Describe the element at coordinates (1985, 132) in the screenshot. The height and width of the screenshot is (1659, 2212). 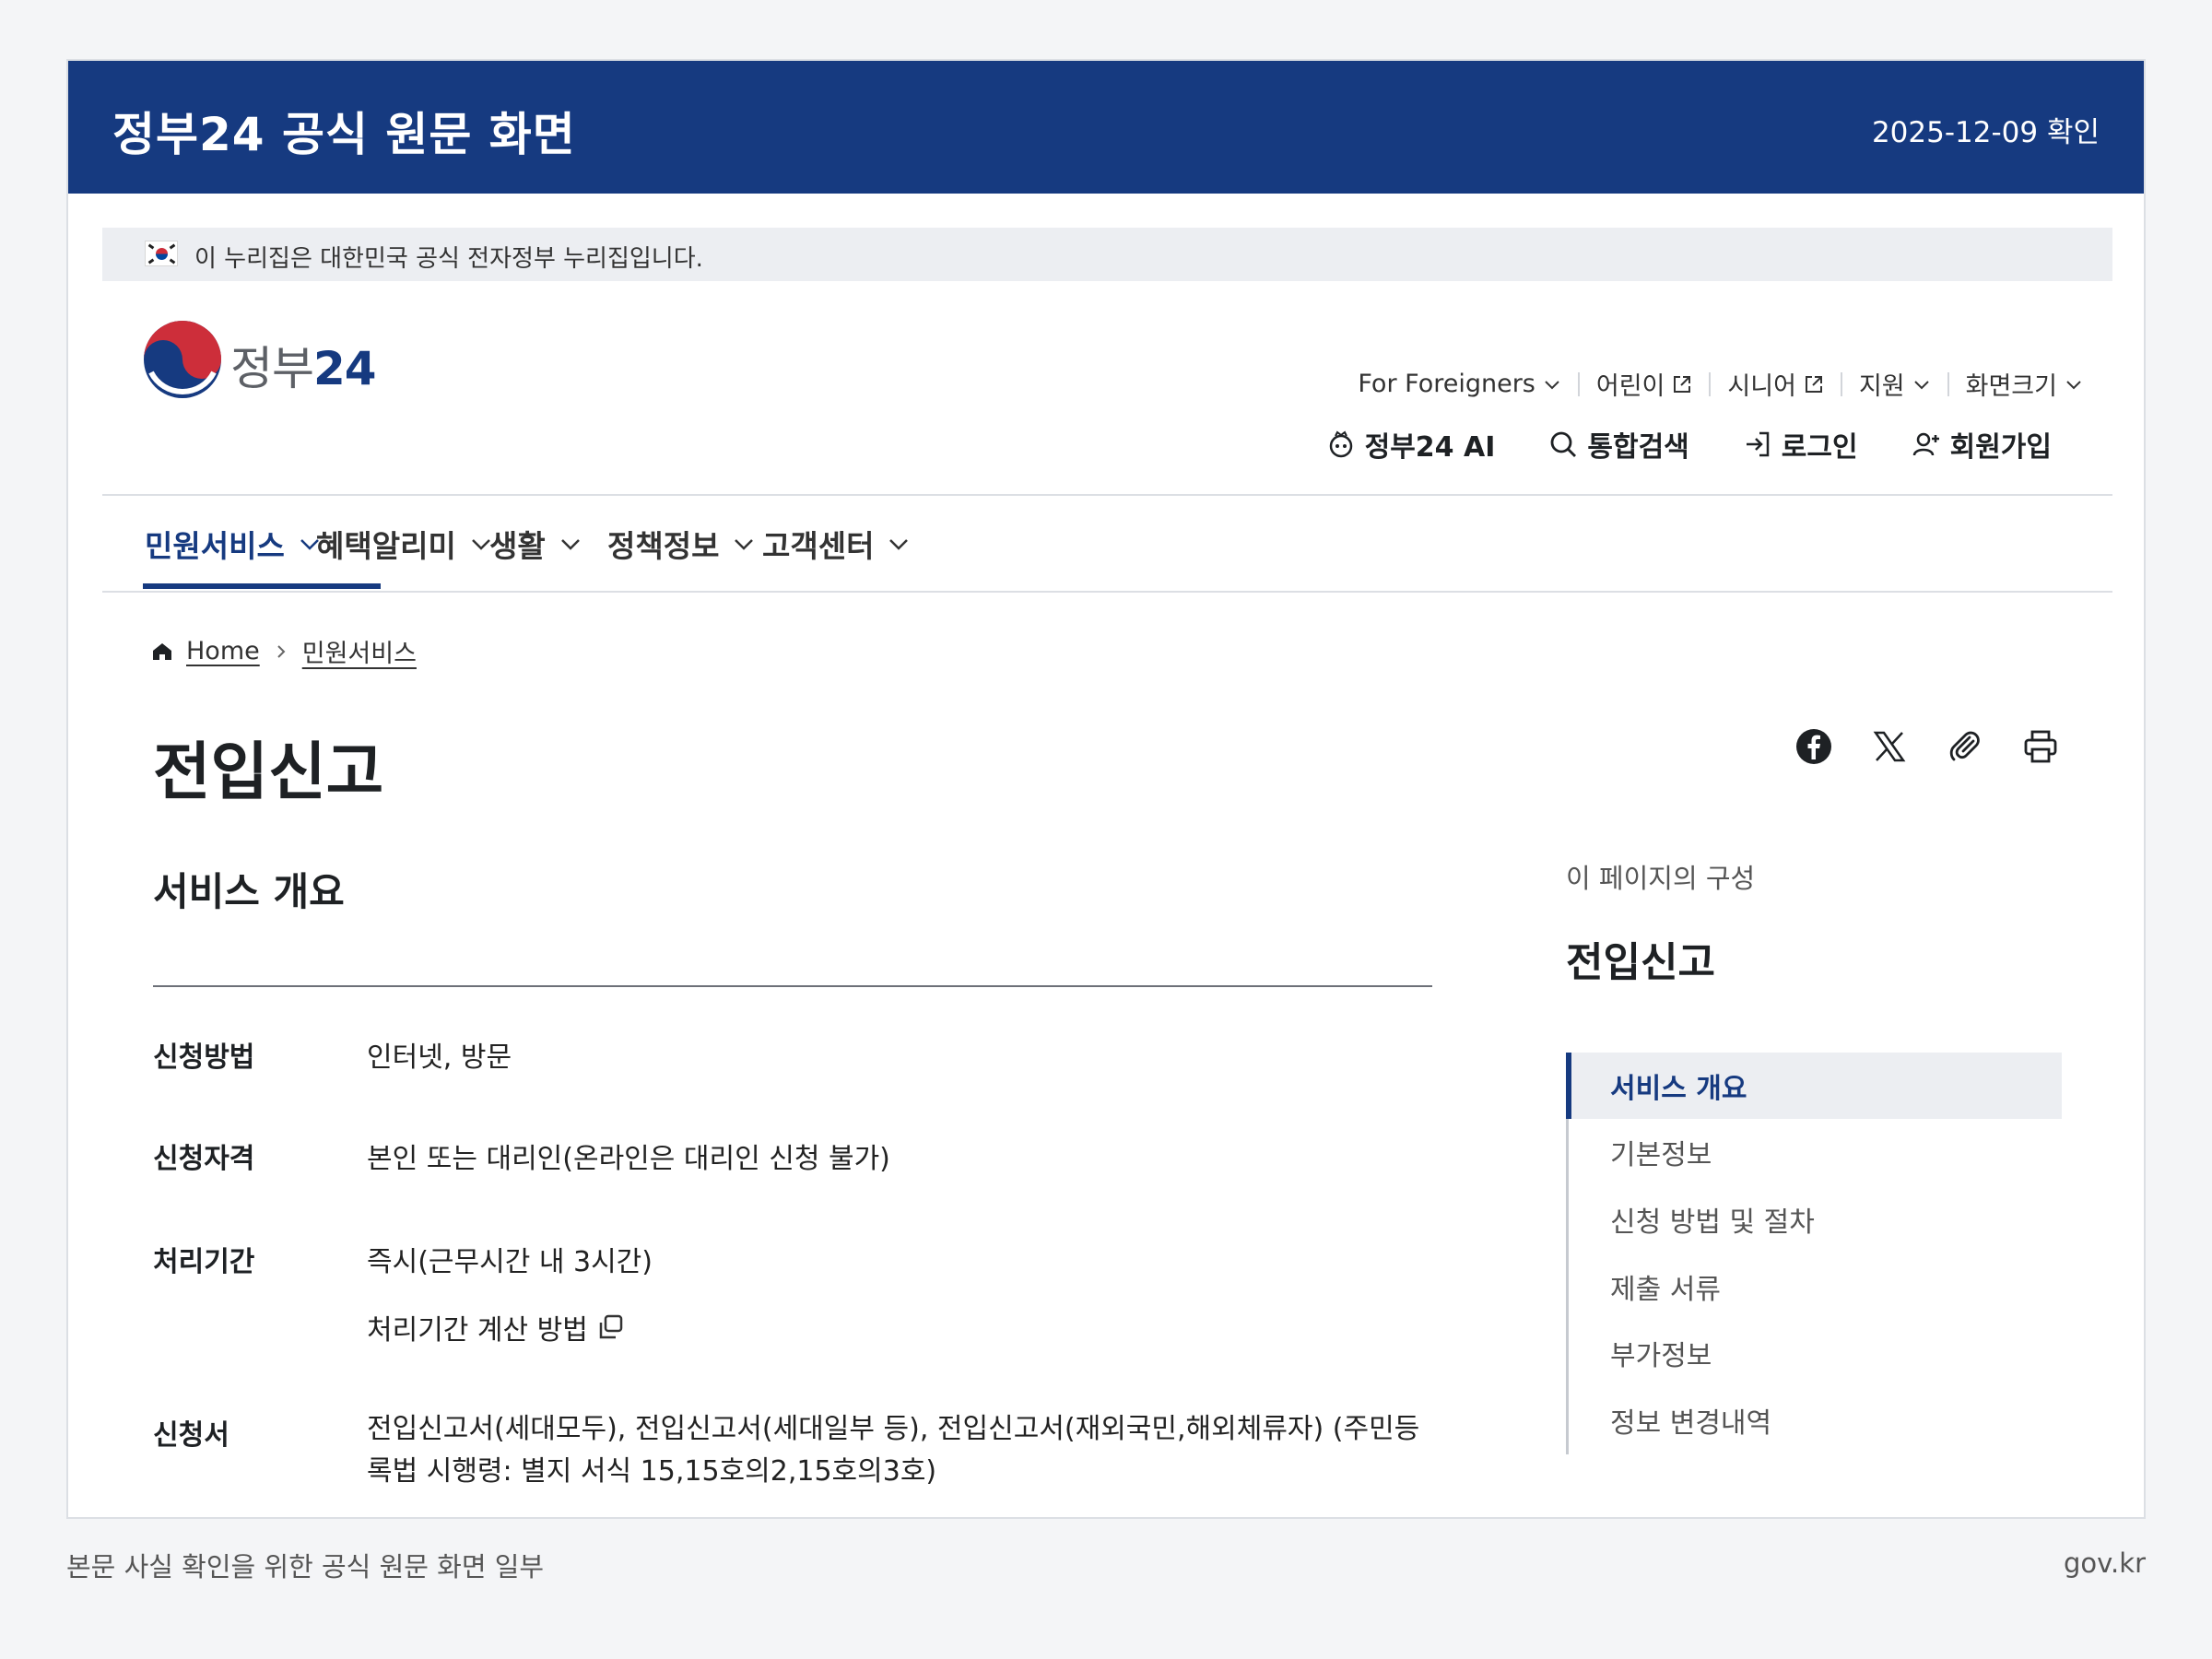
I see `frame-date: 2025-12-09 확인` at that location.